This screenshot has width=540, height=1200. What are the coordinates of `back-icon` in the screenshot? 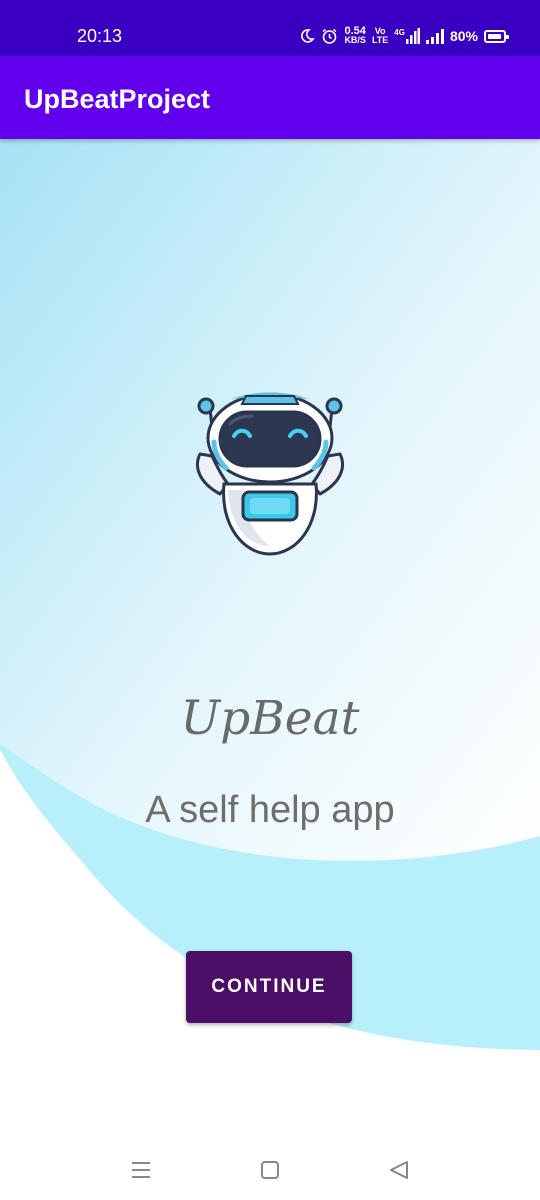 It's located at (399, 1170).